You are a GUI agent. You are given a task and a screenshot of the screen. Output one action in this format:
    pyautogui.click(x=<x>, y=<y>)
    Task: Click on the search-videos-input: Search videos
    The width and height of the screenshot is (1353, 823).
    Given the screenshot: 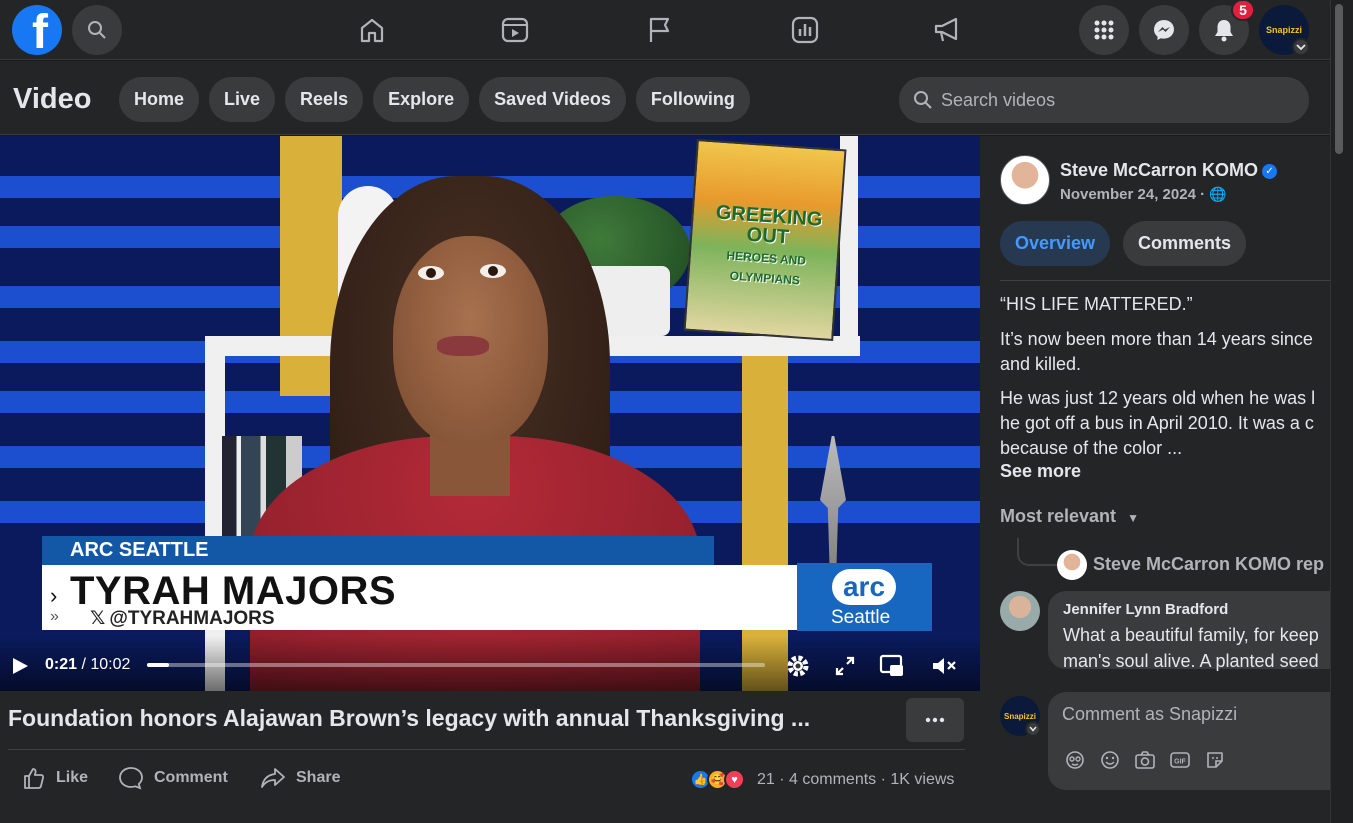 What is the action you would take?
    pyautogui.click(x=1104, y=100)
    